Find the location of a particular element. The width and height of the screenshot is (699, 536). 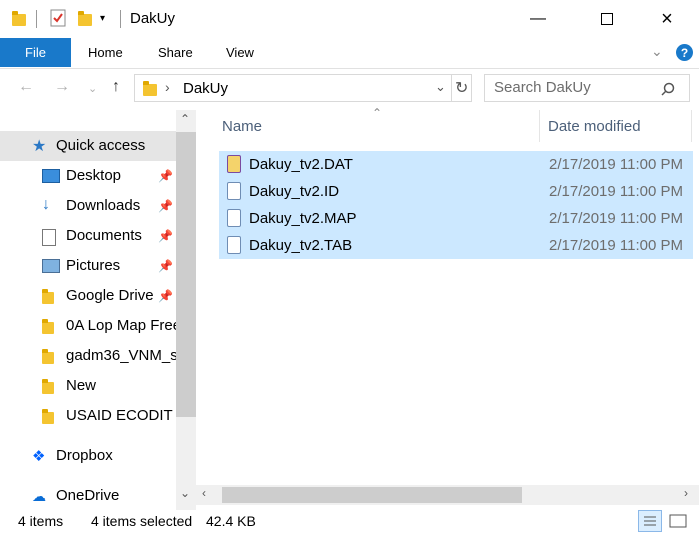

navigation-bar: ← → ⌄ ↑ › DakUy ⌄ ↻ is located at coordinates (349, 89).